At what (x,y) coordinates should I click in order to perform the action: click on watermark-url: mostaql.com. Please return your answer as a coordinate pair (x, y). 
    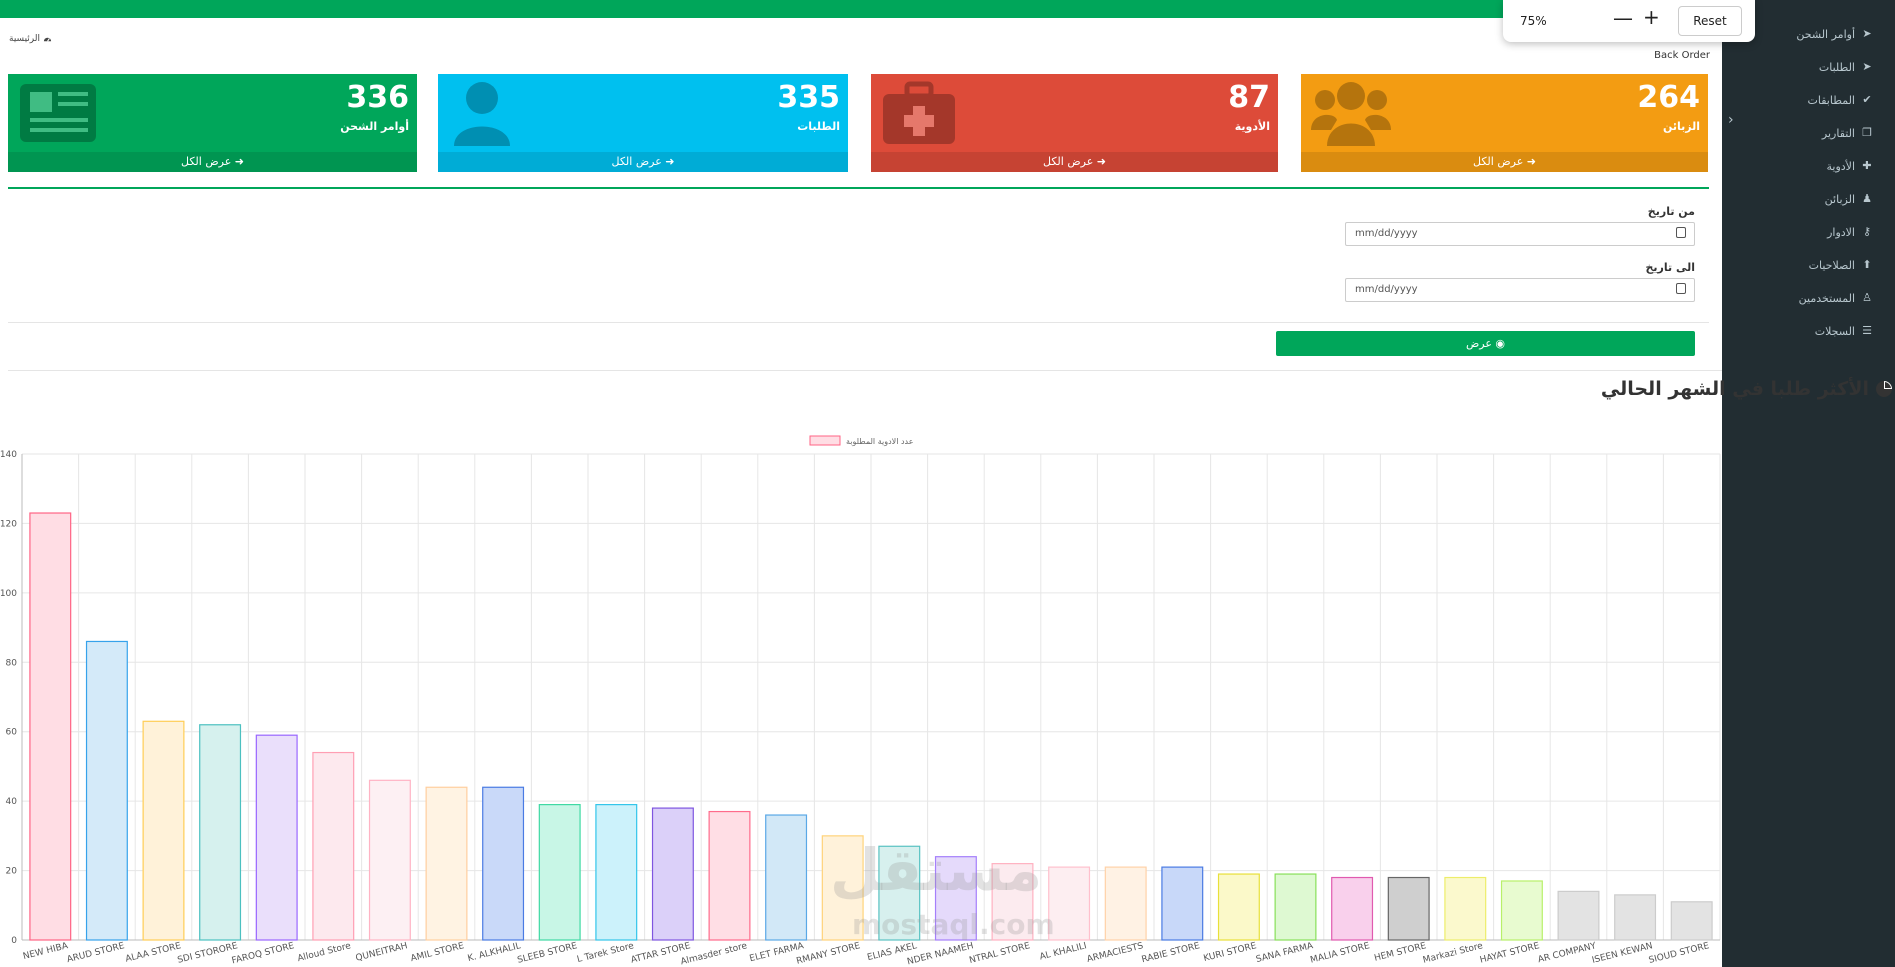
    Looking at the image, I should click on (953, 924).